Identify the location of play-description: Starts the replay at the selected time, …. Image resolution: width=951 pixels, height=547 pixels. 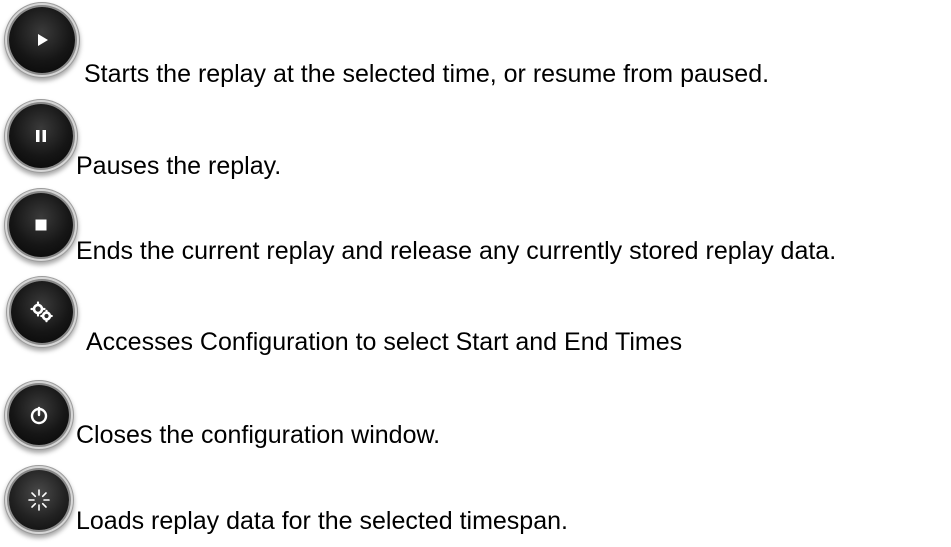
(427, 74).